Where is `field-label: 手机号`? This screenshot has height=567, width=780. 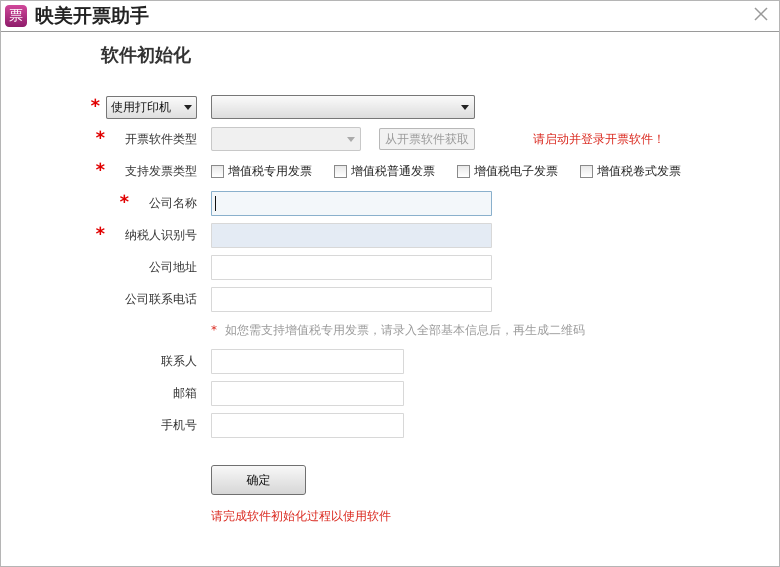
field-label: 手机号 is located at coordinates (179, 425).